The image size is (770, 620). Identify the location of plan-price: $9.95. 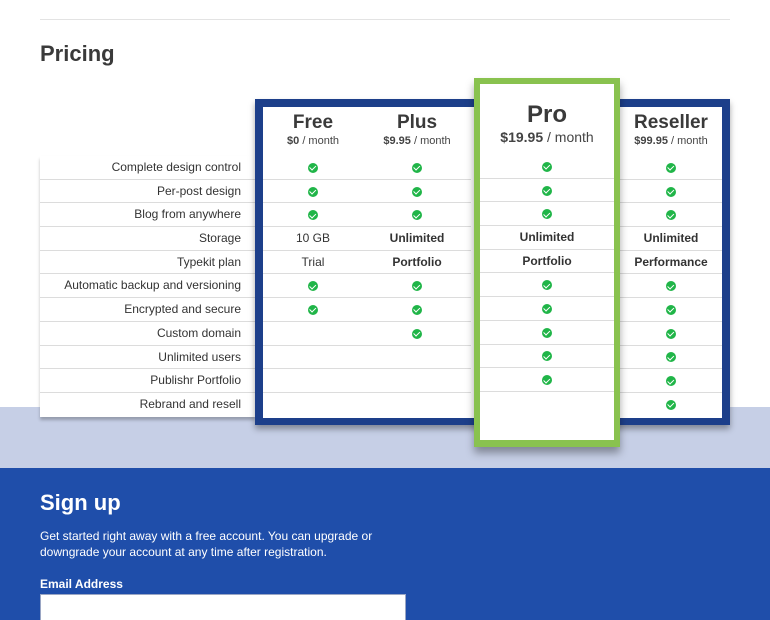
(397, 141).